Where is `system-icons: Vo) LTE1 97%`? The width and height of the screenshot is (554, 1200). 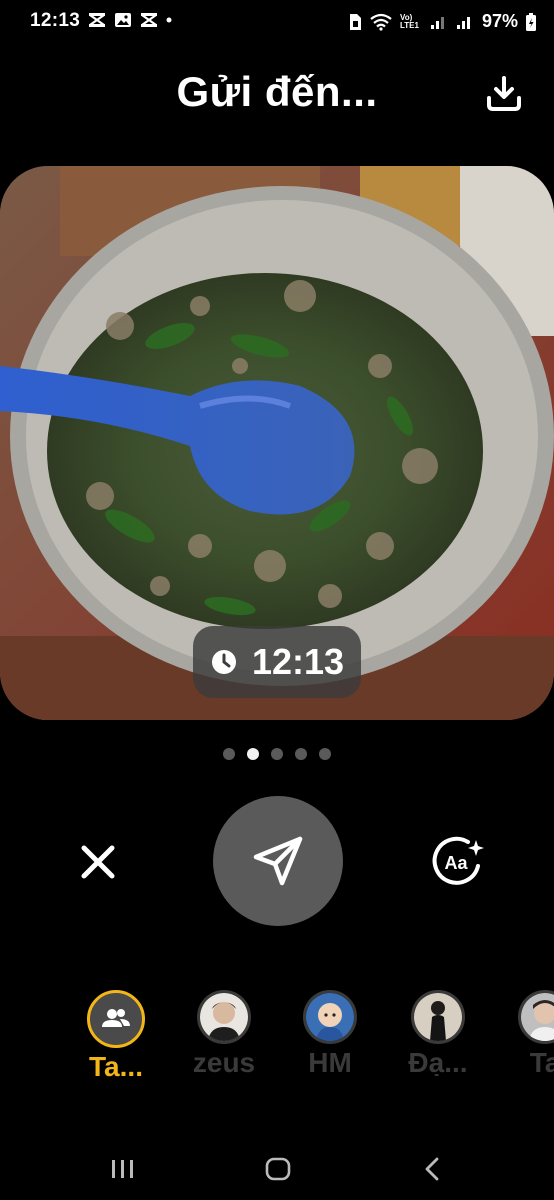
system-icons: Vo) LTE1 97% is located at coordinates (442, 21).